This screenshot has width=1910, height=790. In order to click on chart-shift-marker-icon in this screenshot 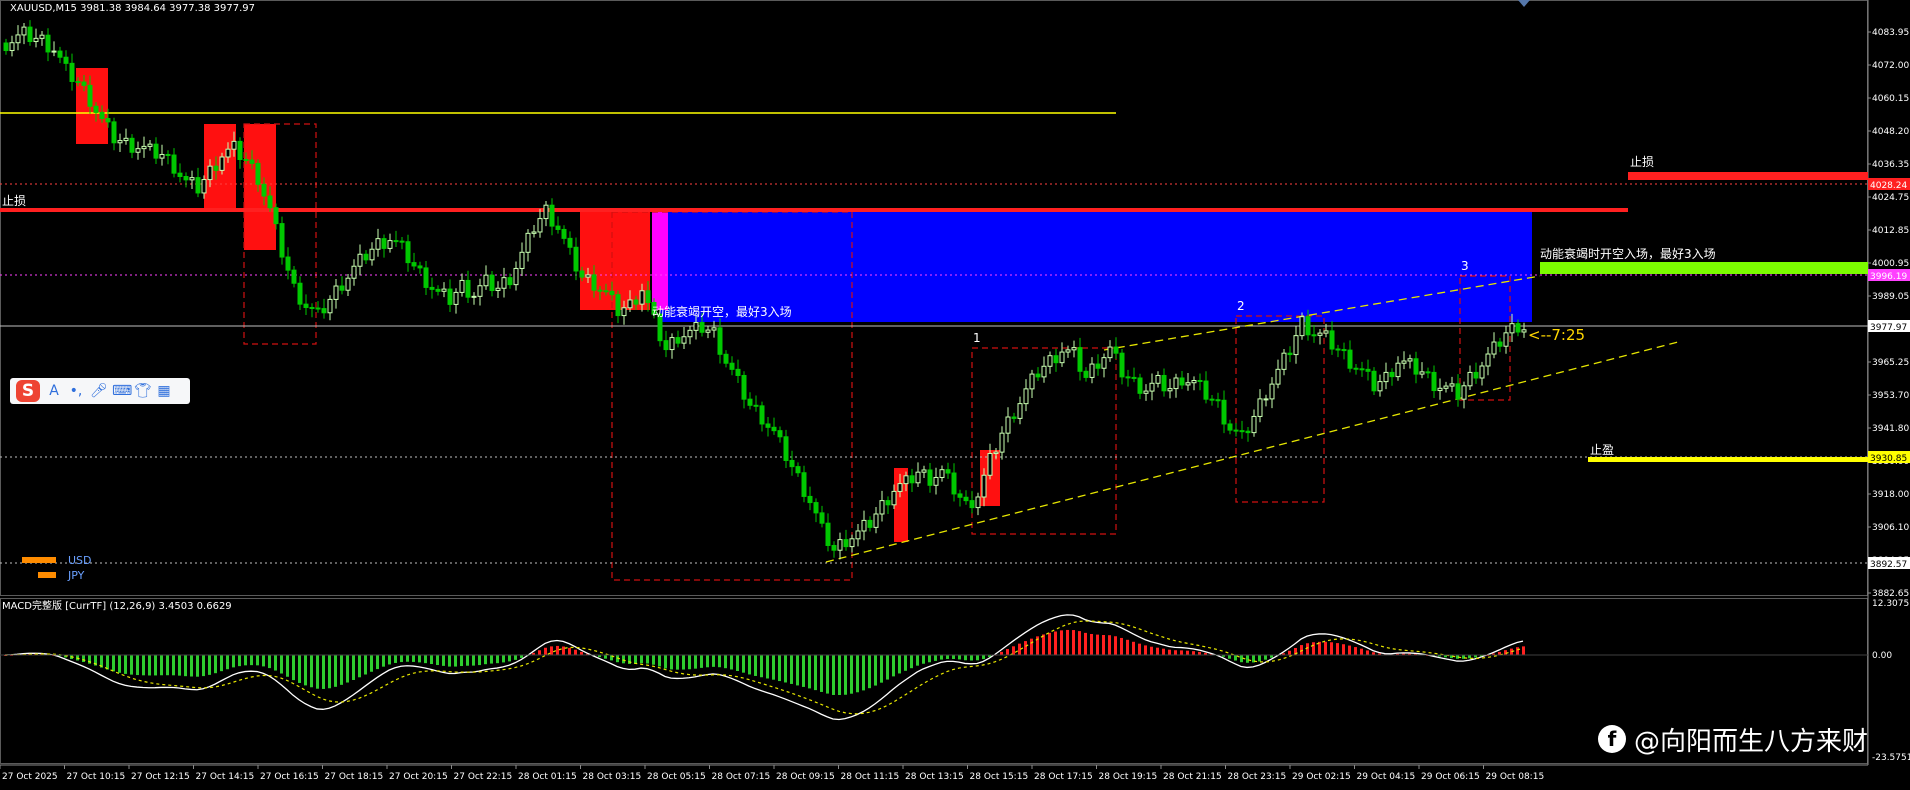, I will do `click(1524, 3)`.